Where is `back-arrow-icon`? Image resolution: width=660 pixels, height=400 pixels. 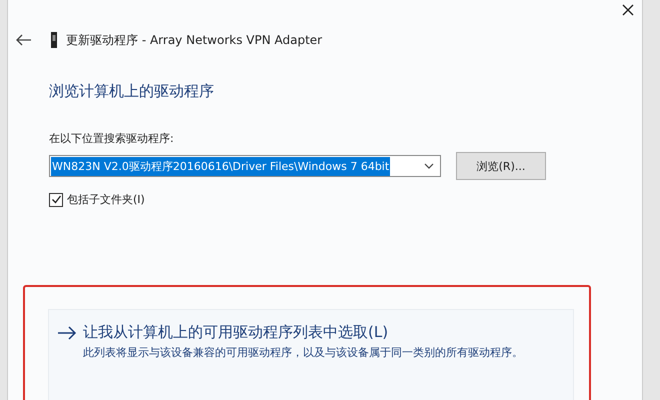 back-arrow-icon is located at coordinates (24, 40).